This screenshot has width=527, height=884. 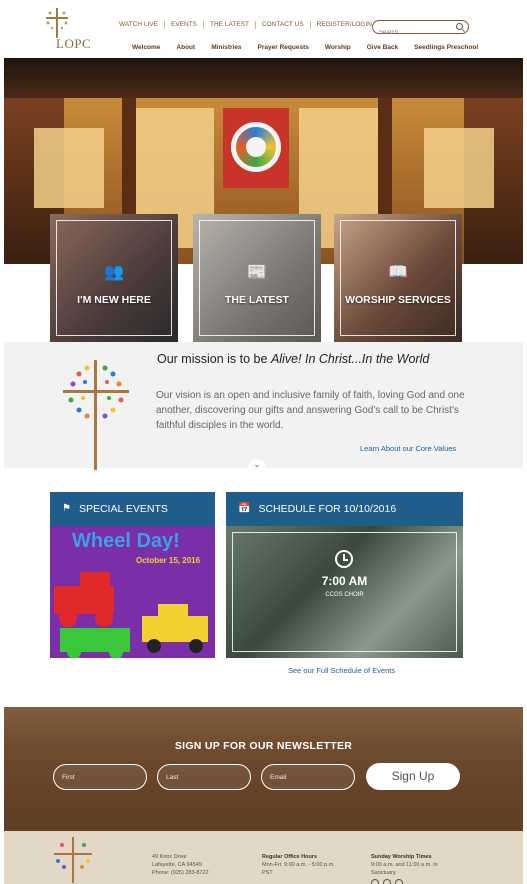 I want to click on schedule-event-name: CCGS CHOIR, so click(x=344, y=595).